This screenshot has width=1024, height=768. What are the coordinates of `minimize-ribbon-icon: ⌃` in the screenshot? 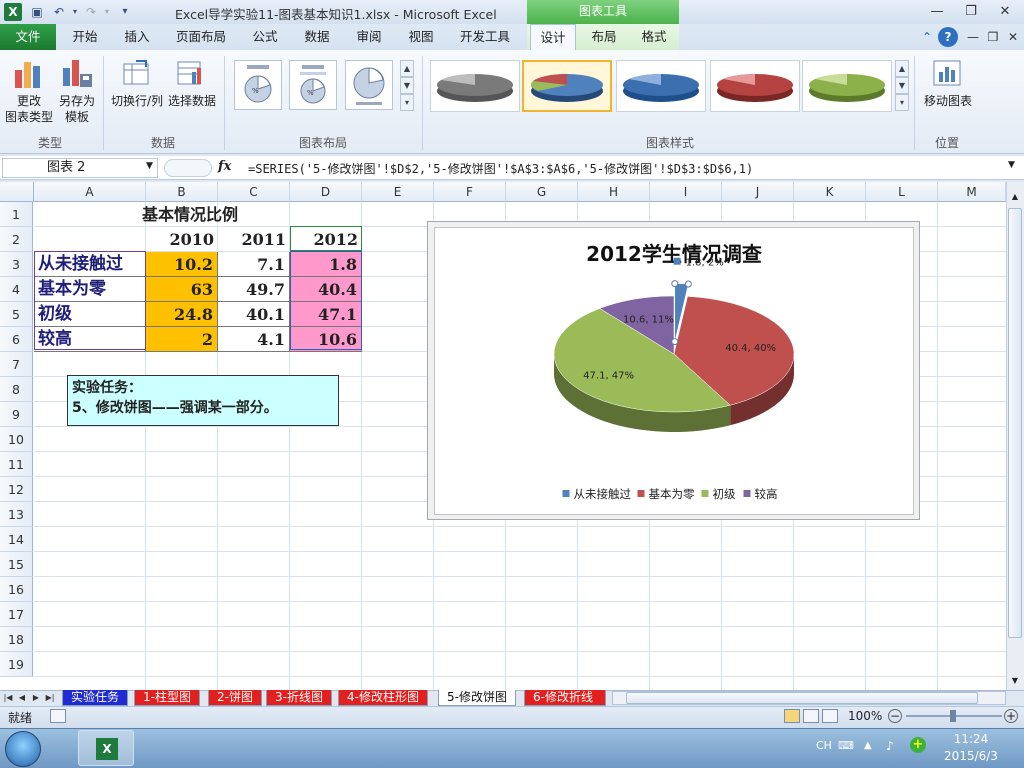 It's located at (927, 37).